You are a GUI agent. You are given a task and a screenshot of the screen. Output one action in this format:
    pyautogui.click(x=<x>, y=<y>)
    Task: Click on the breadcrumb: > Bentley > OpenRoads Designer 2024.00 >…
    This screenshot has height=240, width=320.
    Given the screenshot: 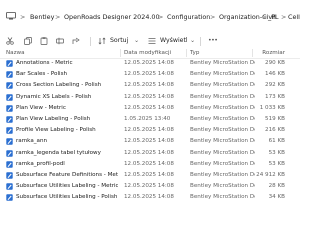 What is the action you would take?
    pyautogui.click(x=150, y=17)
    